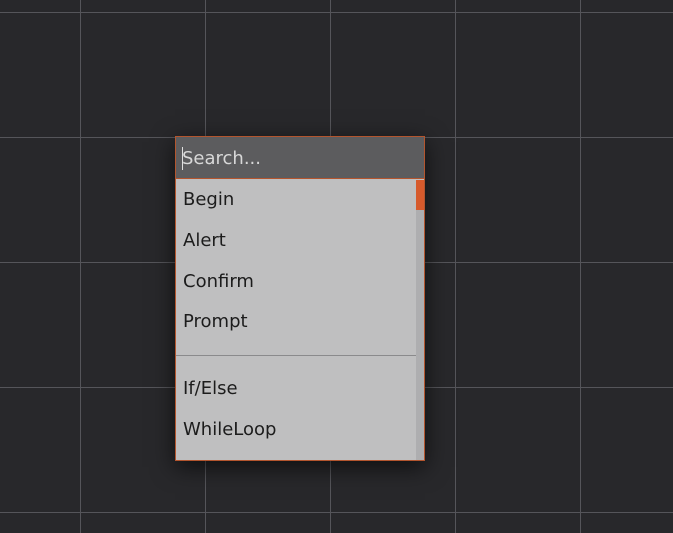 This screenshot has height=533, width=673. What do you see at coordinates (296, 200) in the screenshot?
I see `menu-item-begin: Begin` at bounding box center [296, 200].